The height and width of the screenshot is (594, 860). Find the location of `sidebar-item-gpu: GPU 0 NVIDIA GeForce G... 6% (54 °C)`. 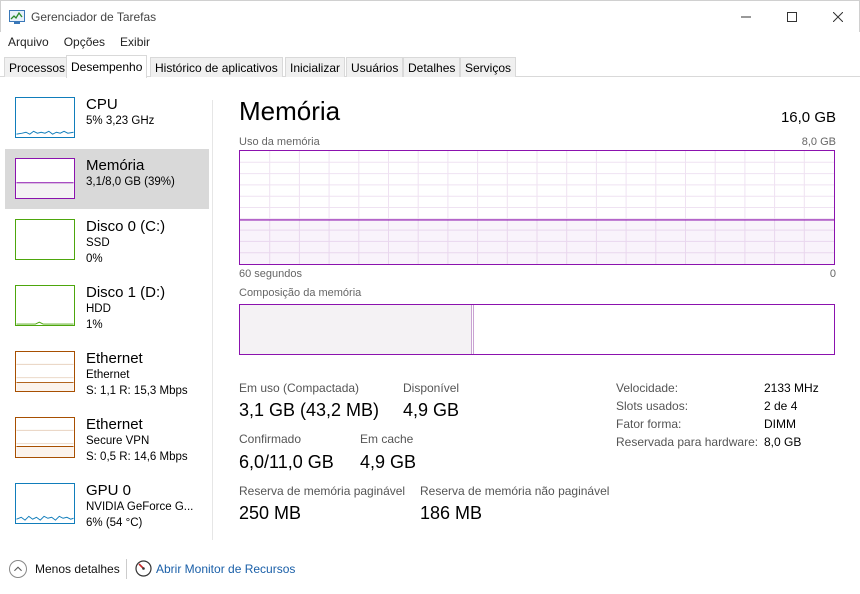

sidebar-item-gpu: GPU 0 NVIDIA GeForce G... 6% (54 °C) is located at coordinates (107, 504).